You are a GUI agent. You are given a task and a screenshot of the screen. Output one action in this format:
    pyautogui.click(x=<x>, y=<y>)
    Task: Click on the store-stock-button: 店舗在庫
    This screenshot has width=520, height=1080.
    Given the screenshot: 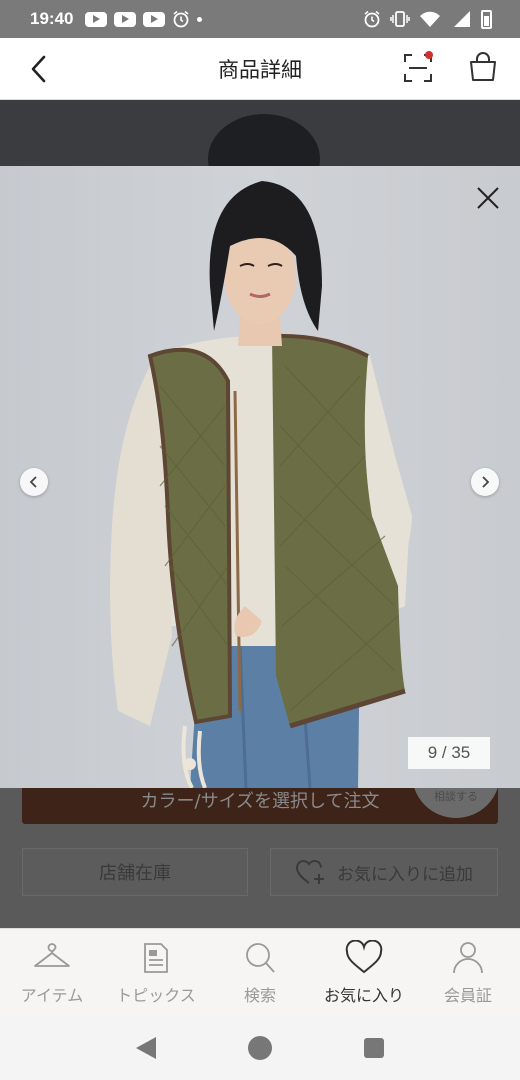 What is the action you would take?
    pyautogui.click(x=135, y=872)
    